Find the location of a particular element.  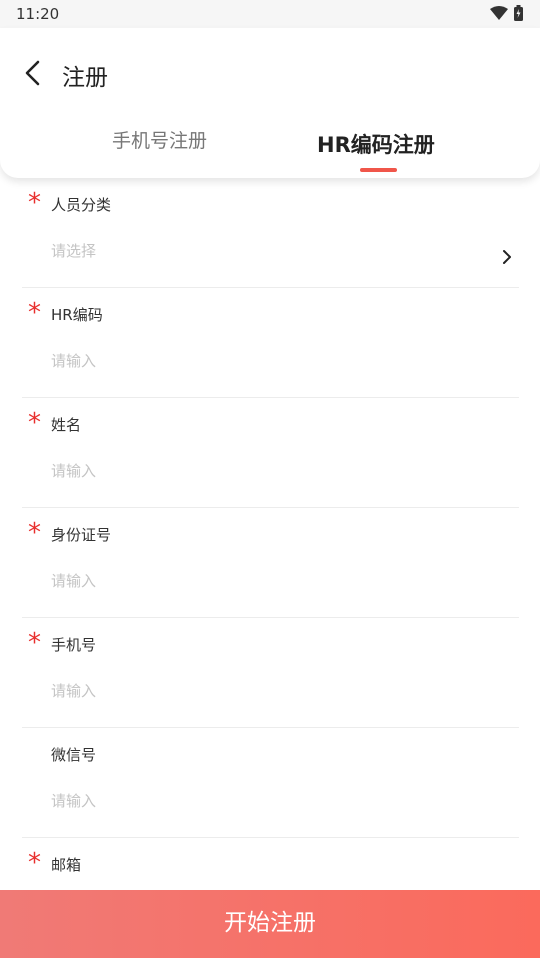

active-tab-indicator is located at coordinates (378, 170).